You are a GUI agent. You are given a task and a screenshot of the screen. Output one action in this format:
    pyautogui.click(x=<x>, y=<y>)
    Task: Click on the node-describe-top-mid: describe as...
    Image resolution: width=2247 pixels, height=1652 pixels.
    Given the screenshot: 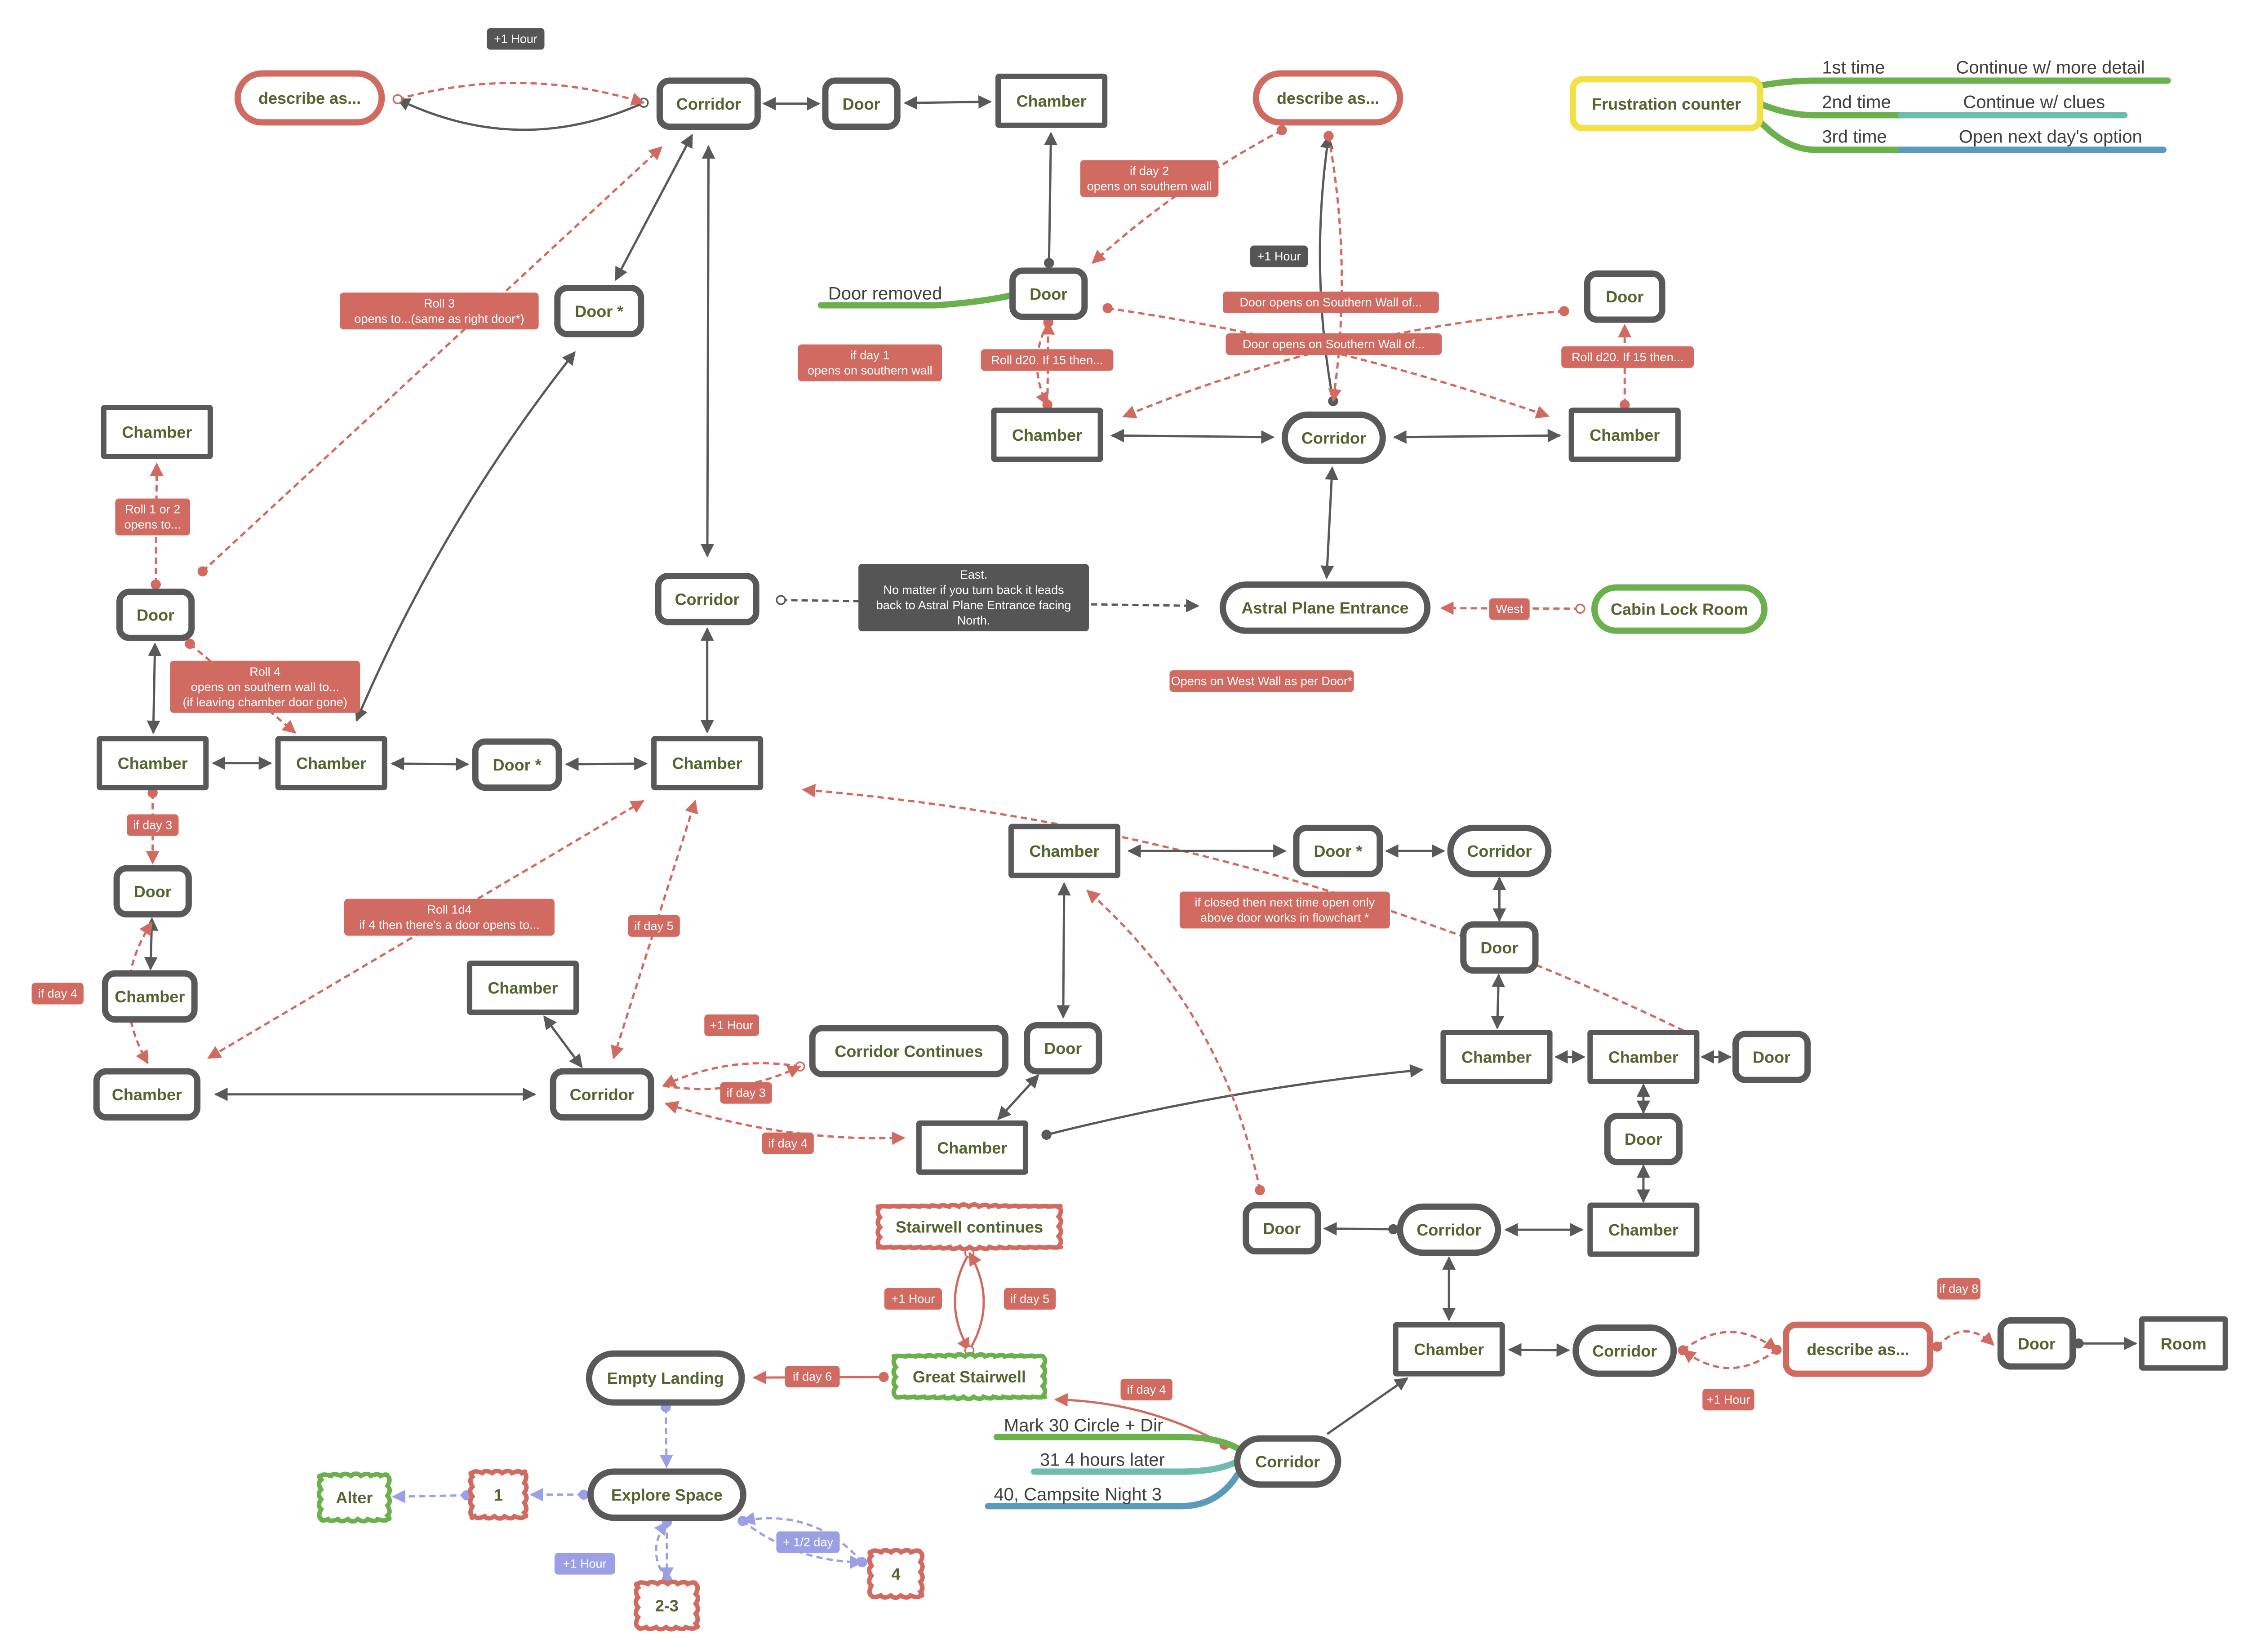 What is the action you would take?
    pyautogui.click(x=1328, y=98)
    